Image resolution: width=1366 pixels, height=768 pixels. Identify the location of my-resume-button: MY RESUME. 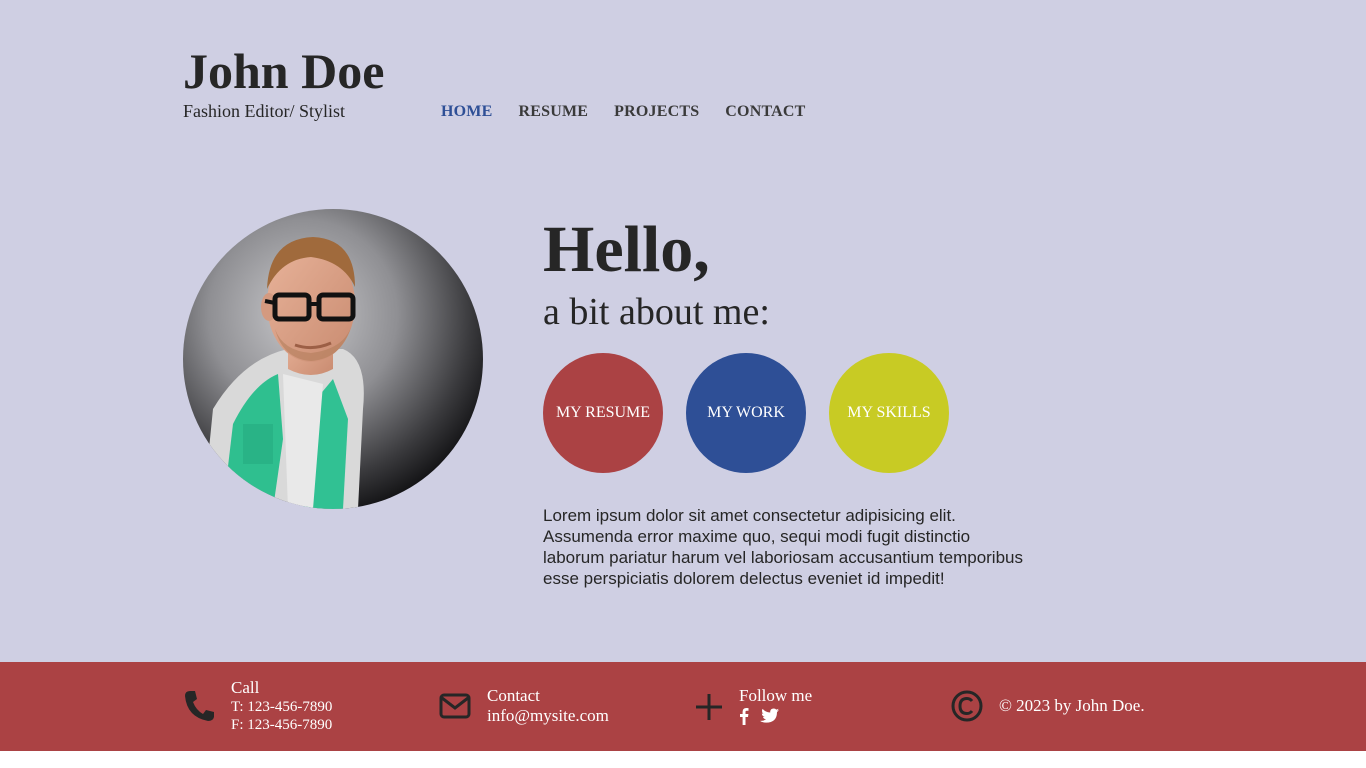
(603, 413).